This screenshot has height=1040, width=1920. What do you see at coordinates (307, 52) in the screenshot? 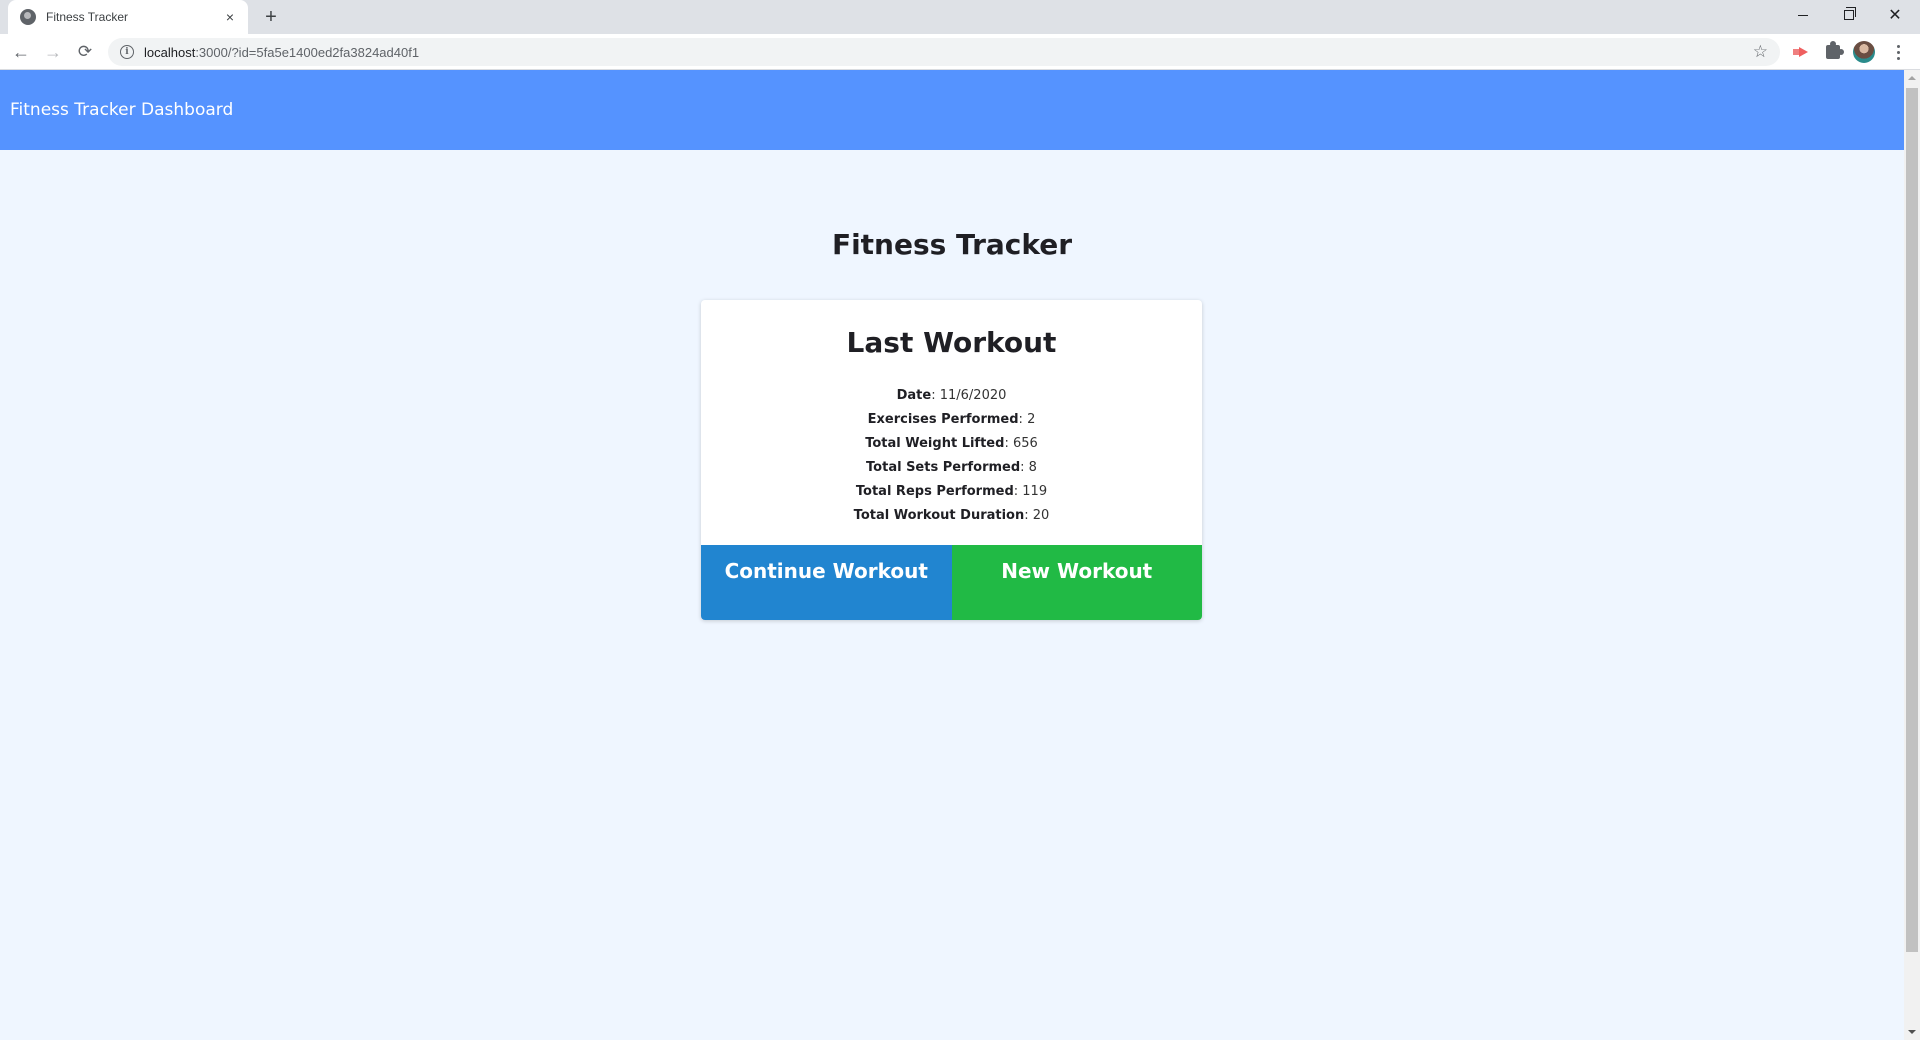
I see `url-path: :3000/?id=5fa5e1400ed2fa3824ad40f1` at bounding box center [307, 52].